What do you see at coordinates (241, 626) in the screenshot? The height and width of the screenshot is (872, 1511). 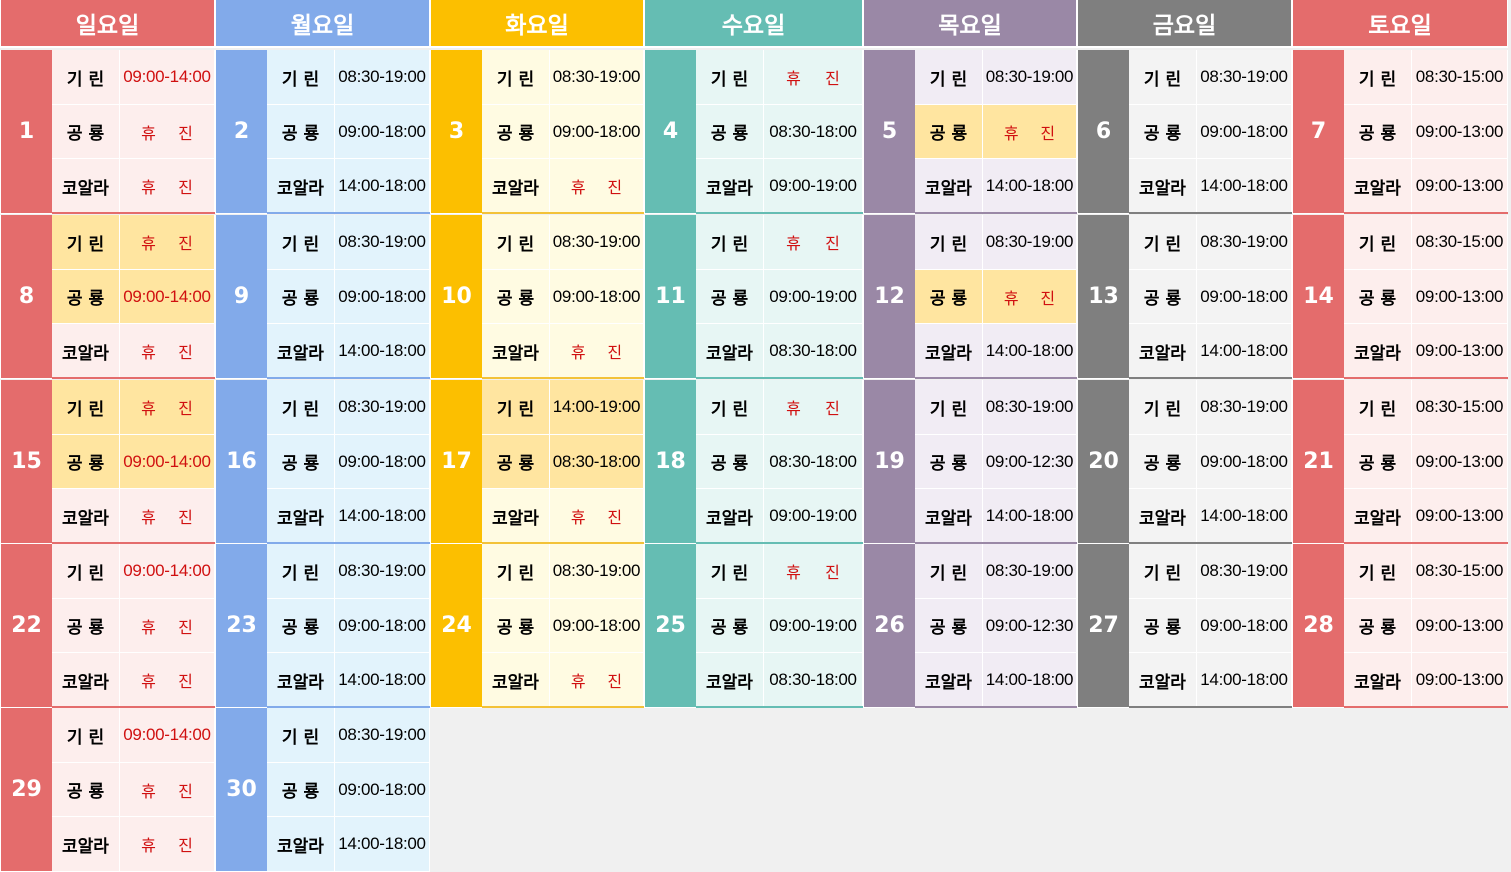 I see `day-number: 23` at bounding box center [241, 626].